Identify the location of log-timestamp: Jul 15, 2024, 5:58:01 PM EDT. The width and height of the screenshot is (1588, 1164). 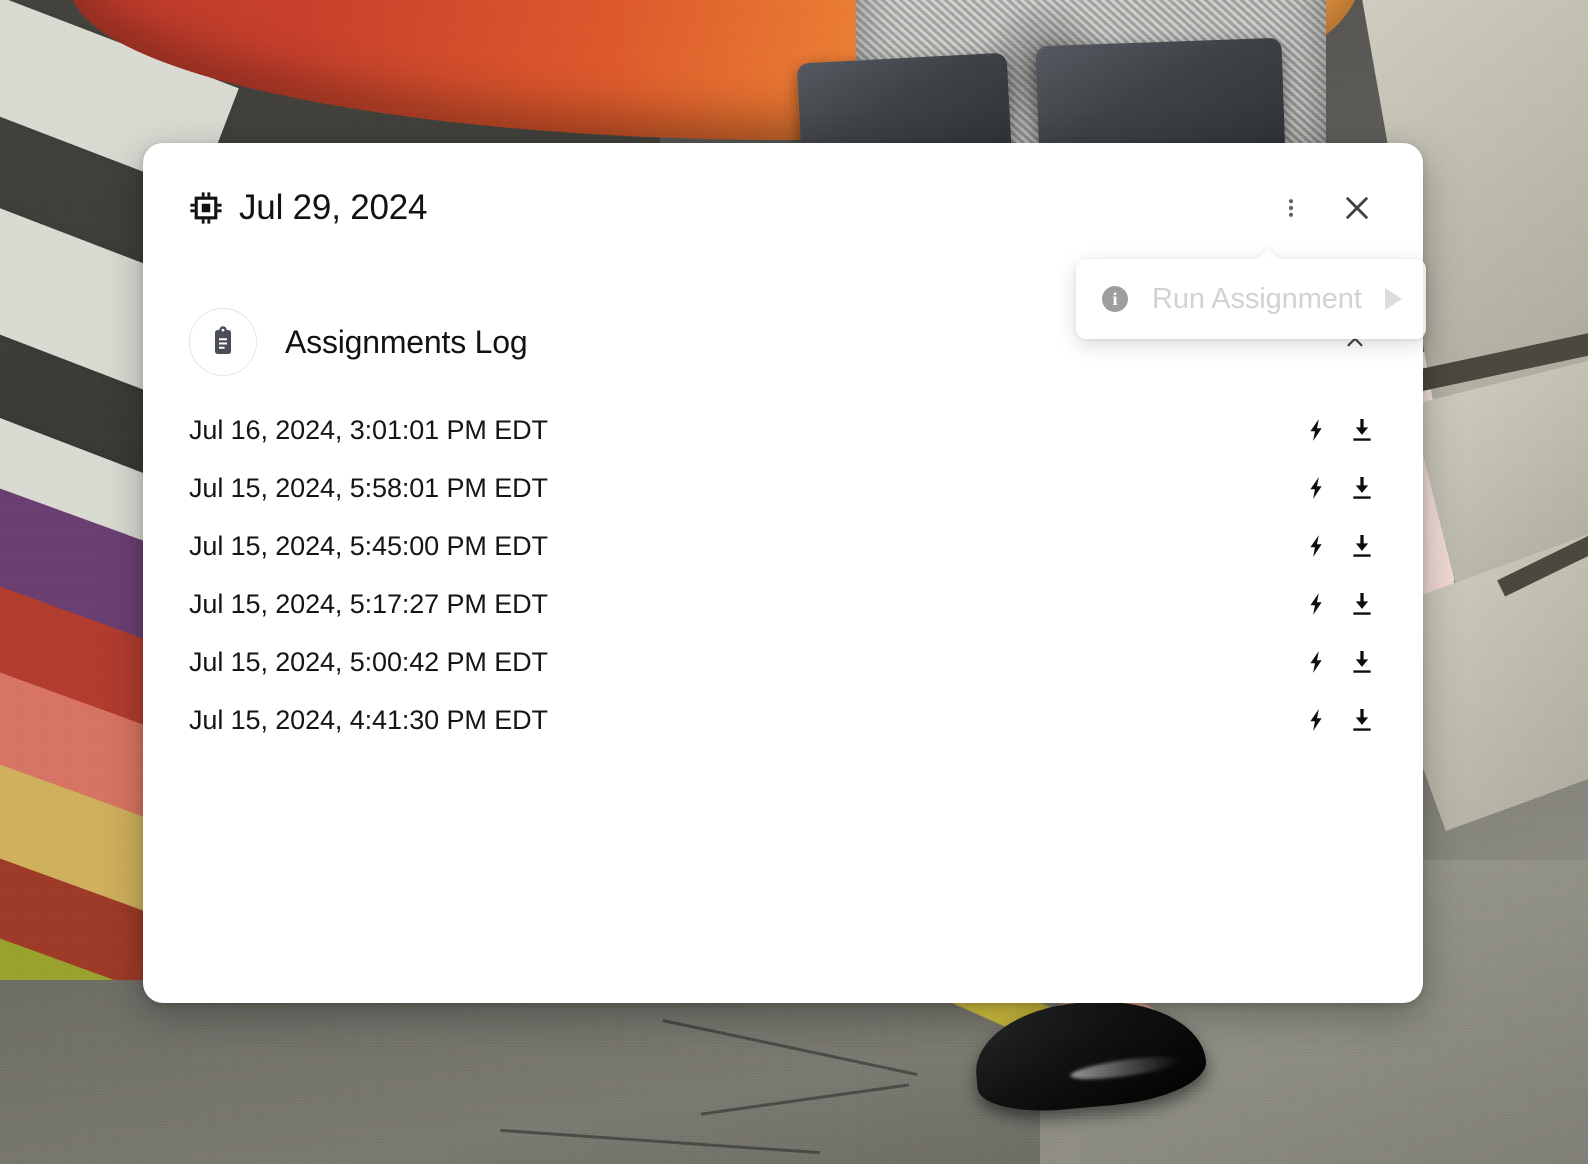
(368, 487).